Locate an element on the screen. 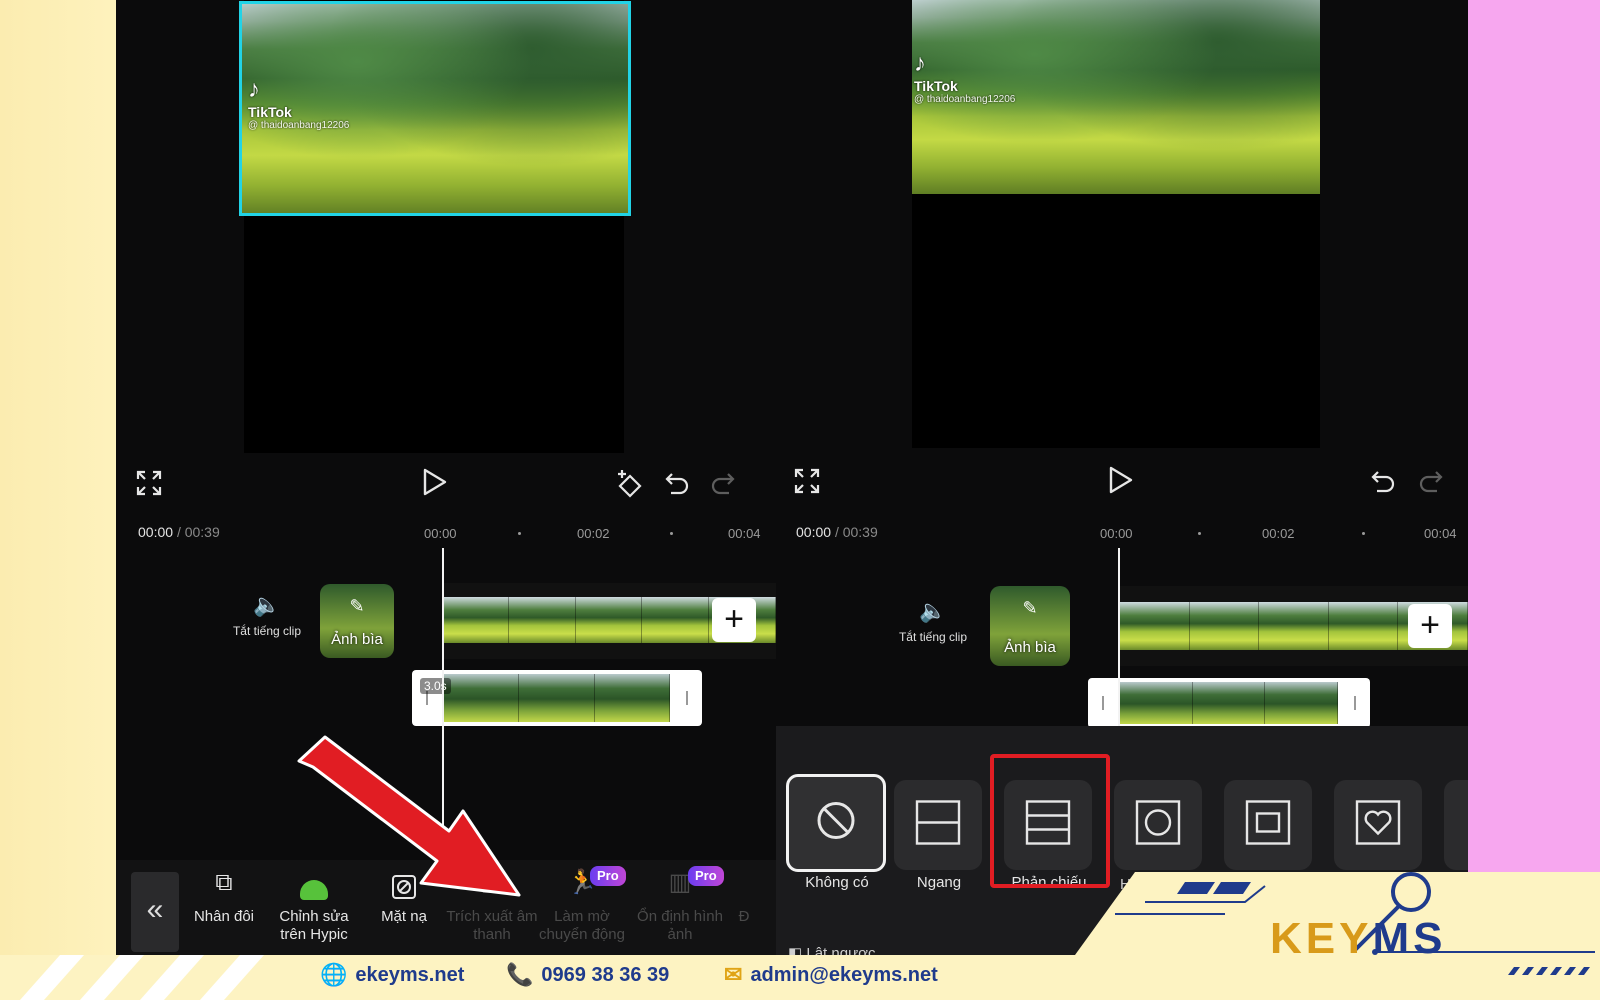 The width and height of the screenshot is (1600, 1000). trim-handle-left is located at coordinates (1103, 703).